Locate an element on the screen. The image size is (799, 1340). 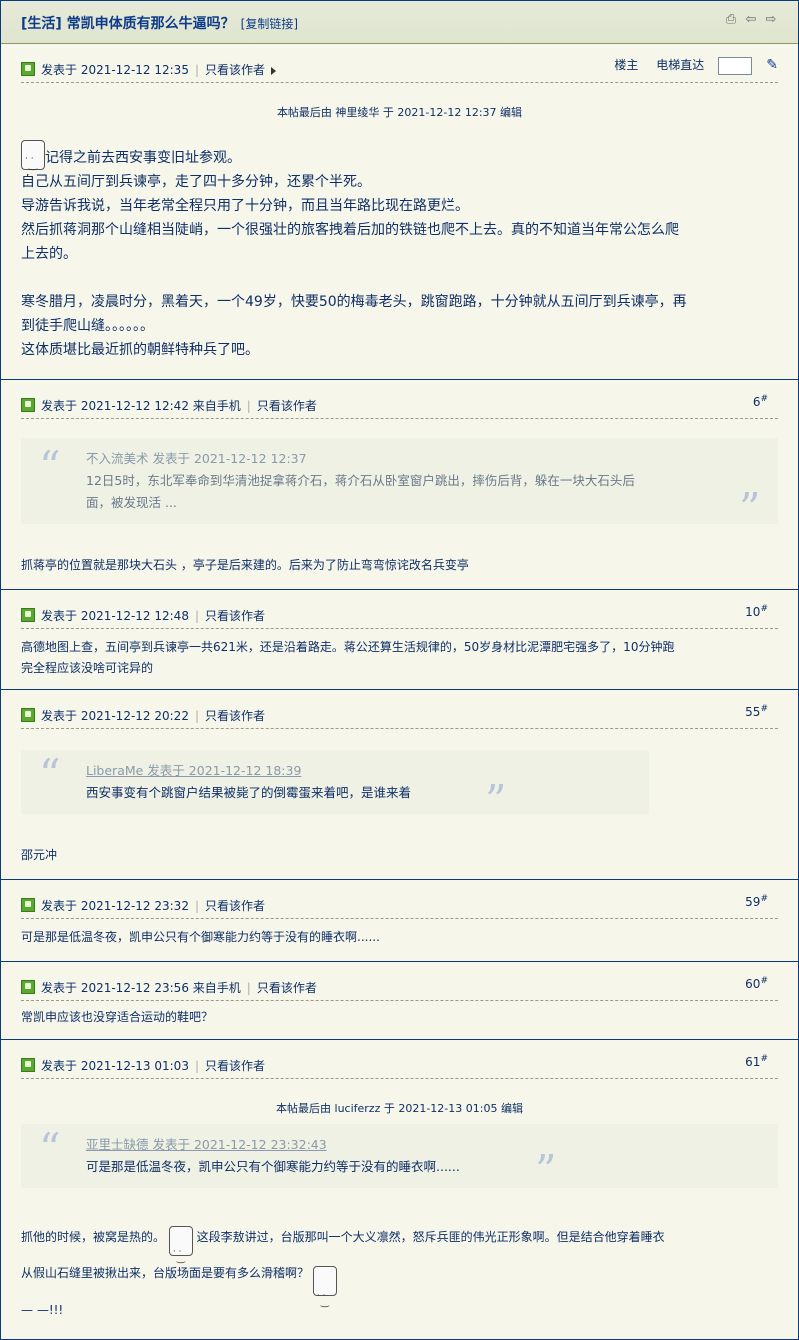
next-thread-icon: ⇨ is located at coordinates (771, 20).